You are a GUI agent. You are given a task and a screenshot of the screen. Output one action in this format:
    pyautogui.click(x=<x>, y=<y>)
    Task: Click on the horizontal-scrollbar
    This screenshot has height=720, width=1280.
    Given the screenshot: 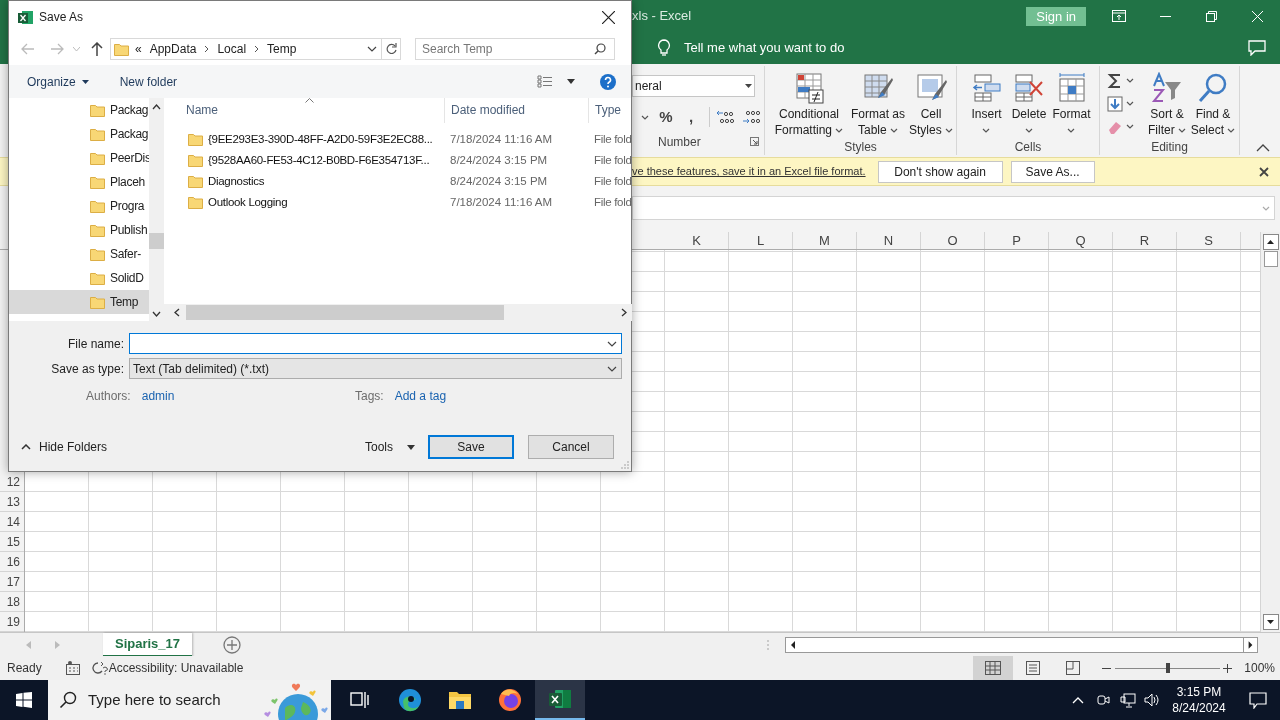 What is the action you would take?
    pyautogui.click(x=1021, y=644)
    